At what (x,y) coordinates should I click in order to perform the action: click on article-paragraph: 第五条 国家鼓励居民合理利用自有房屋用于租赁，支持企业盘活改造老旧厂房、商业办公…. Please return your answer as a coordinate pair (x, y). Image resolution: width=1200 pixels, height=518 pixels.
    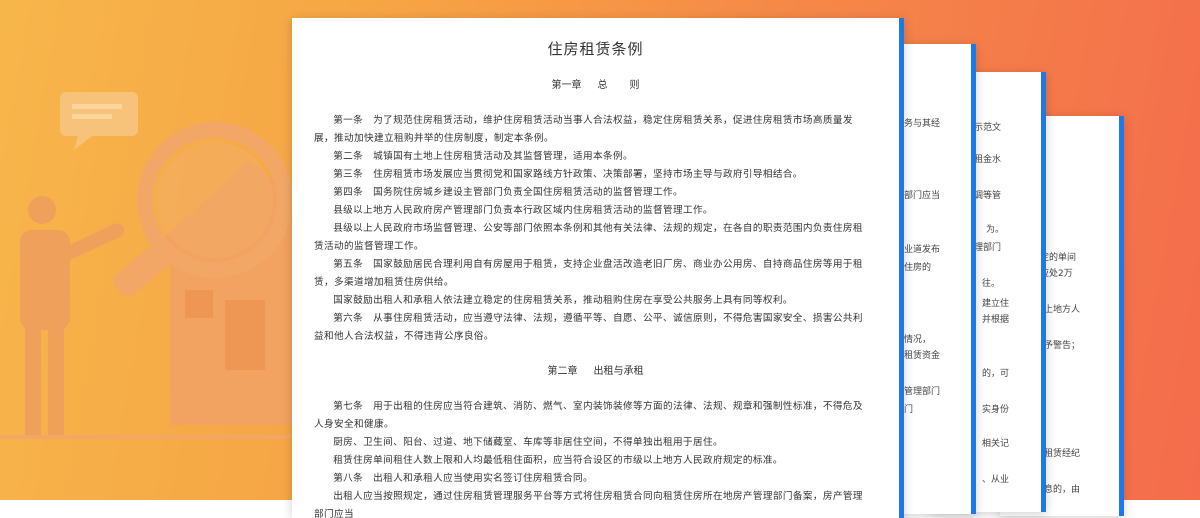
    Looking at the image, I should click on (588, 273).